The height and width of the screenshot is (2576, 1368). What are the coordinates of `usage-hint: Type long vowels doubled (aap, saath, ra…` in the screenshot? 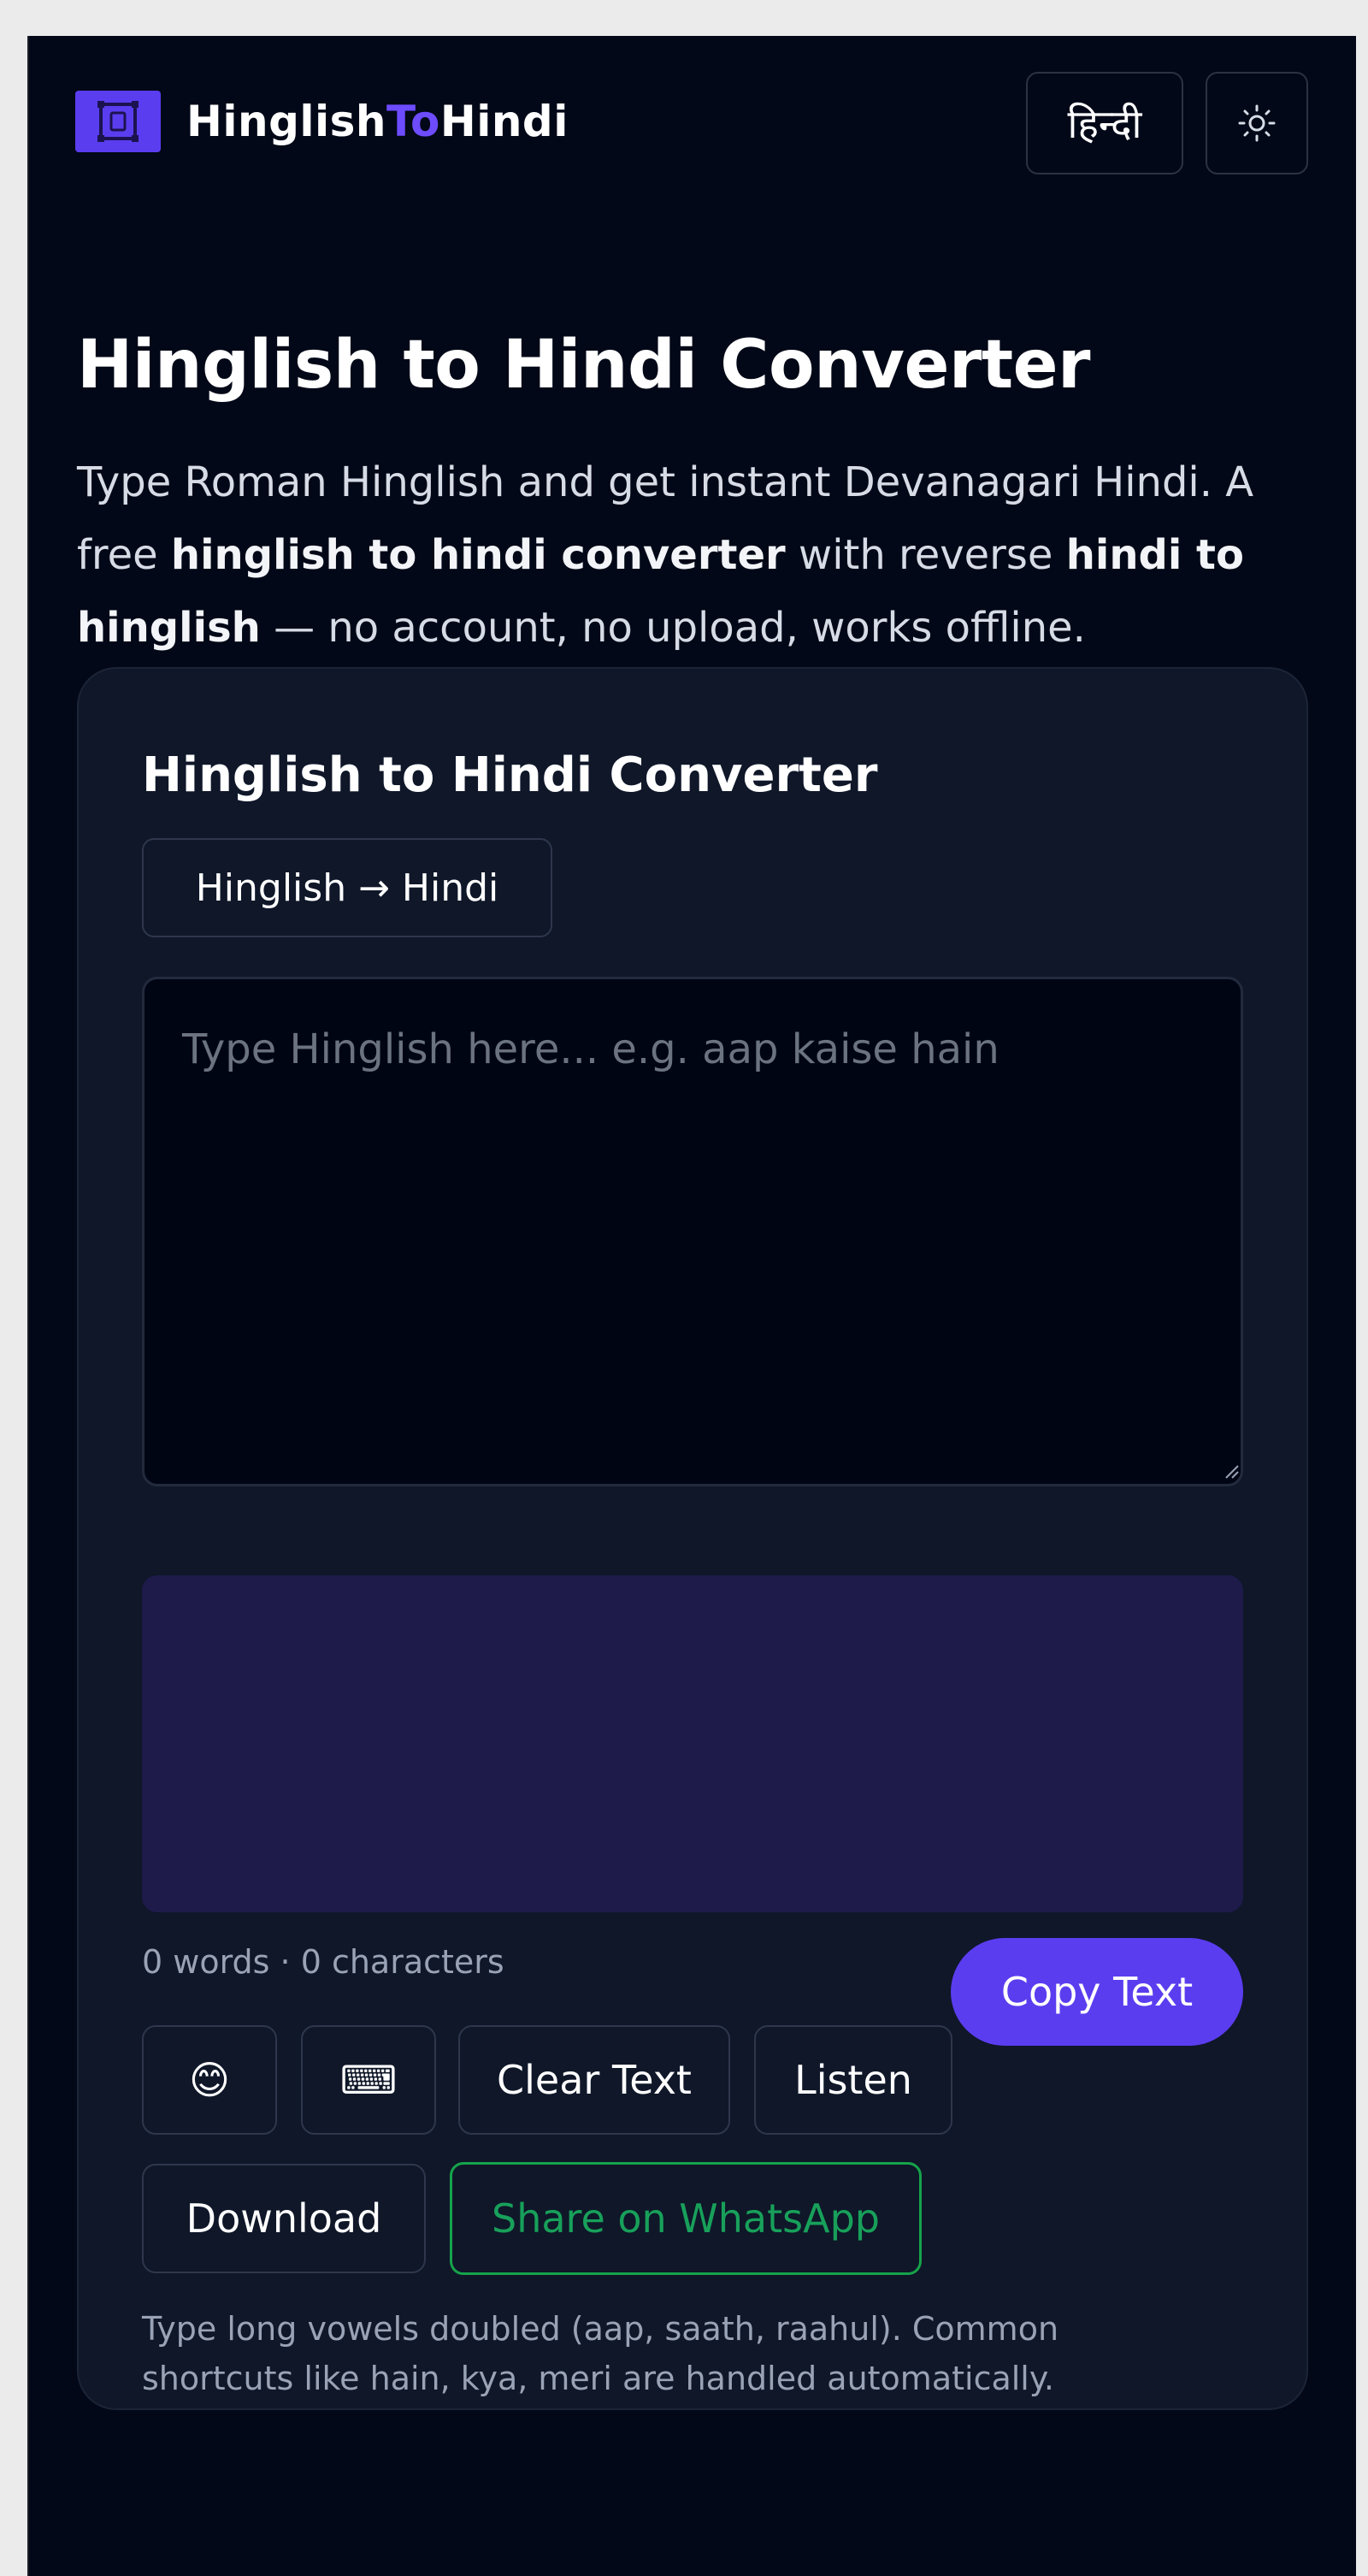 It's located at (600, 2353).